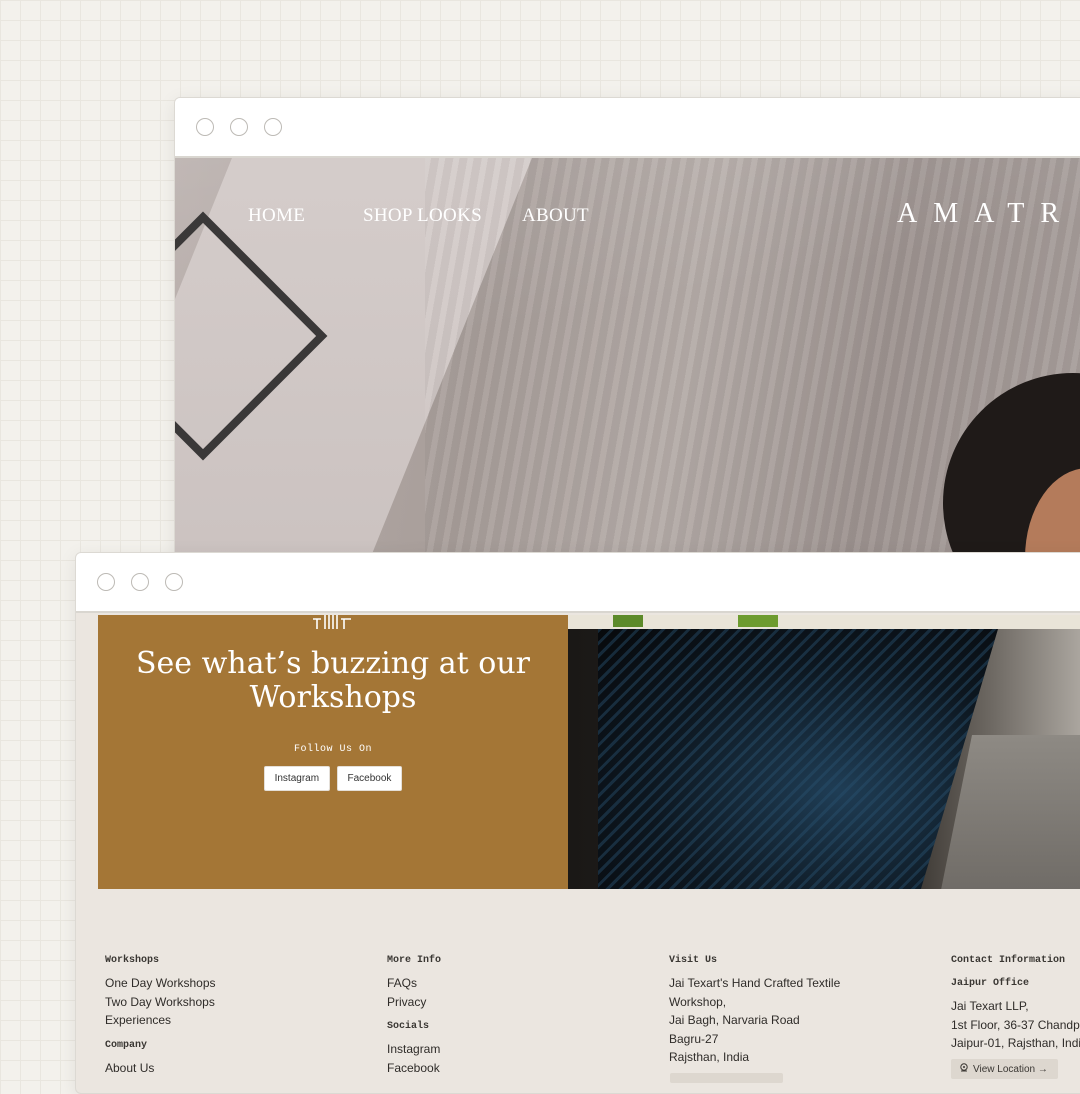  I want to click on view-location-label: View Location →, so click(1010, 1069).